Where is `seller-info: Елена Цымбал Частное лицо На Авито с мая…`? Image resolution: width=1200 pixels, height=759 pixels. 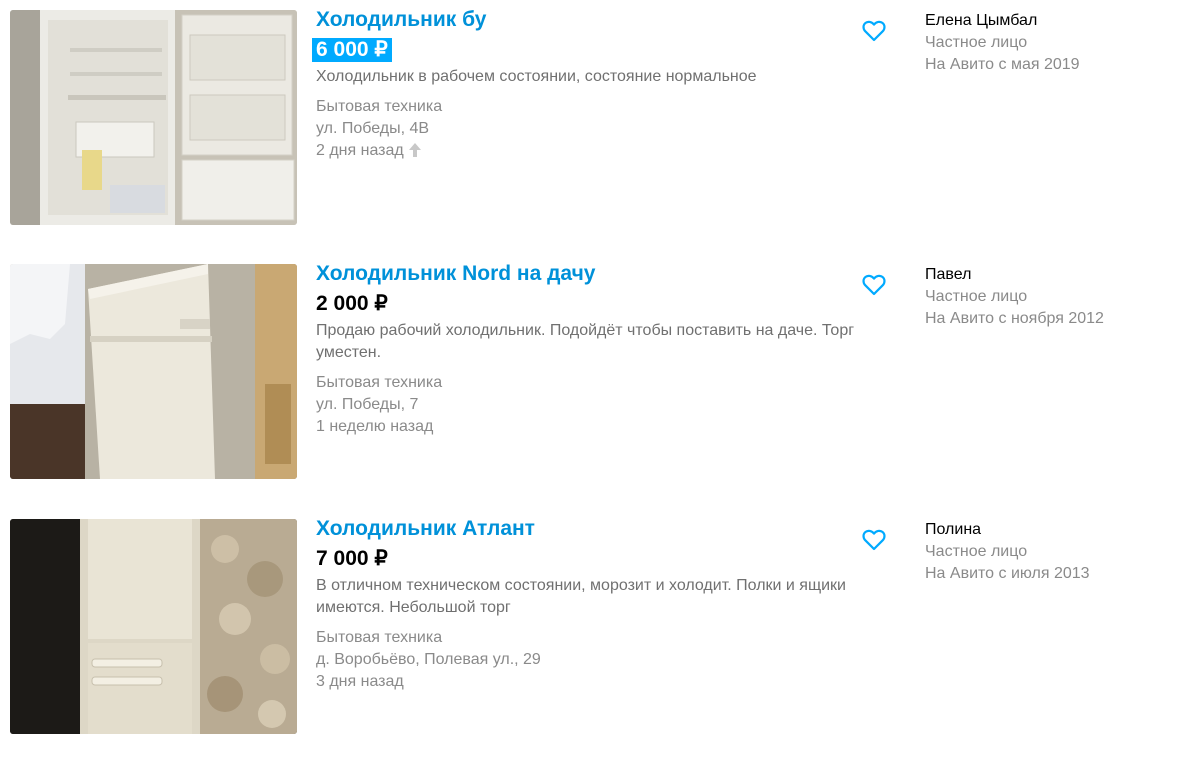 seller-info: Елена Цымбал Частное лицо На Авито с мая… is located at coordinates (1002, 43).